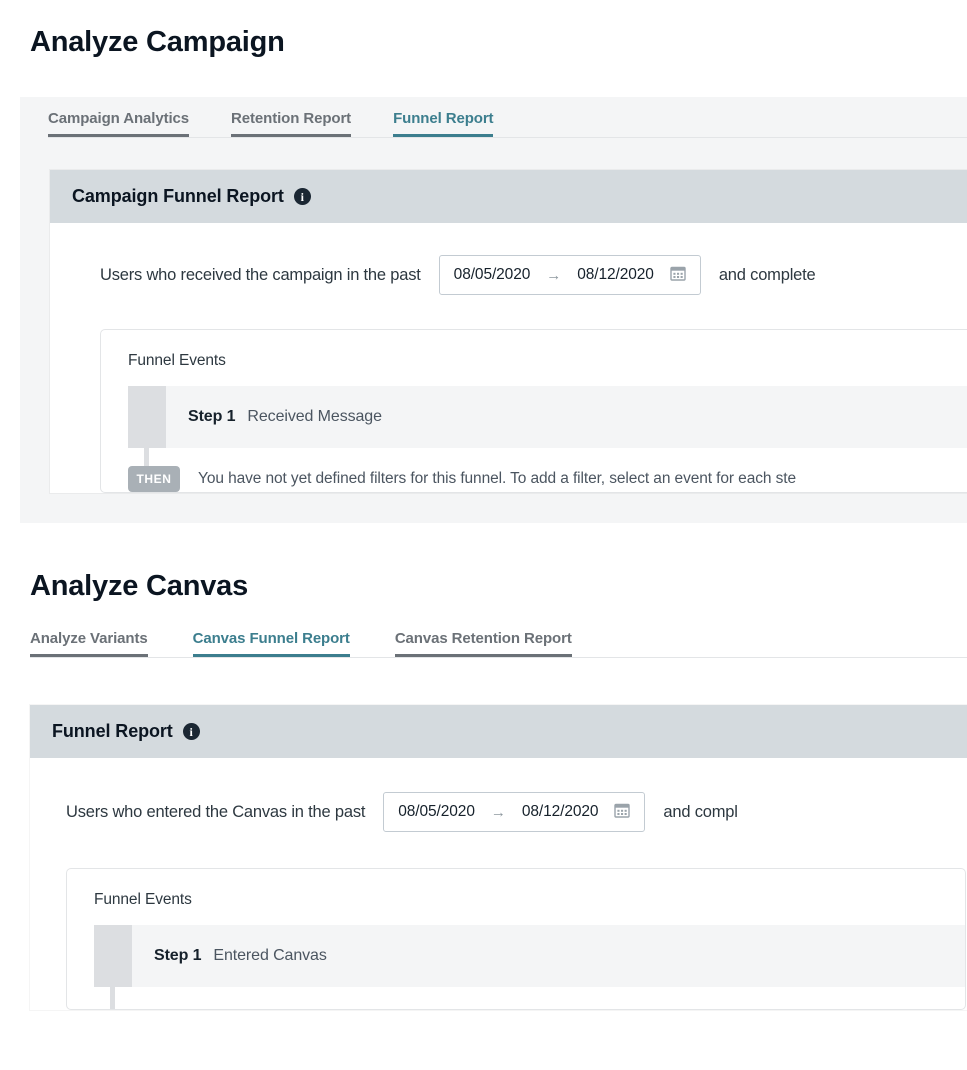 The width and height of the screenshot is (967, 1070). I want to click on tab-retention-report: Retention Report, so click(291, 123).